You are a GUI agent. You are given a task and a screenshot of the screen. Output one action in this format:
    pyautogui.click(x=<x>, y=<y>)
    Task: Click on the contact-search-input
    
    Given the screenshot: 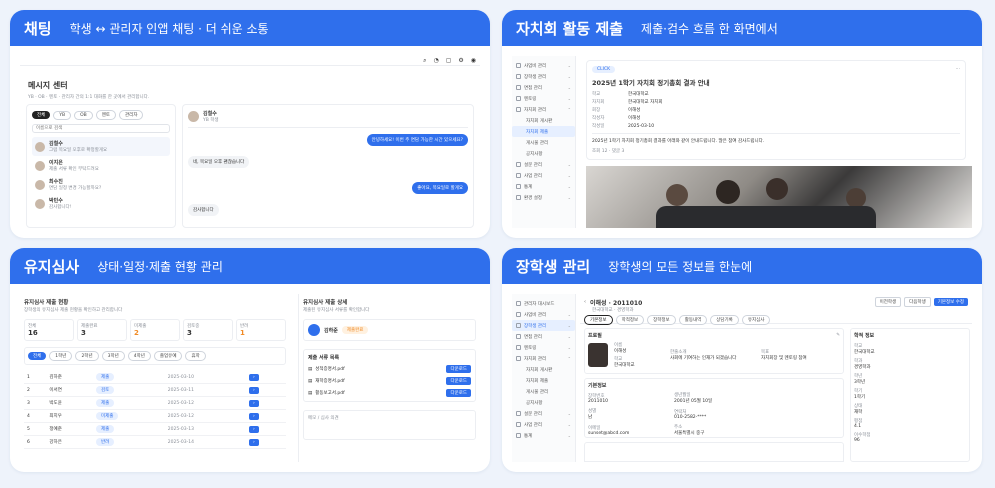 What is the action you would take?
    pyautogui.click(x=101, y=128)
    